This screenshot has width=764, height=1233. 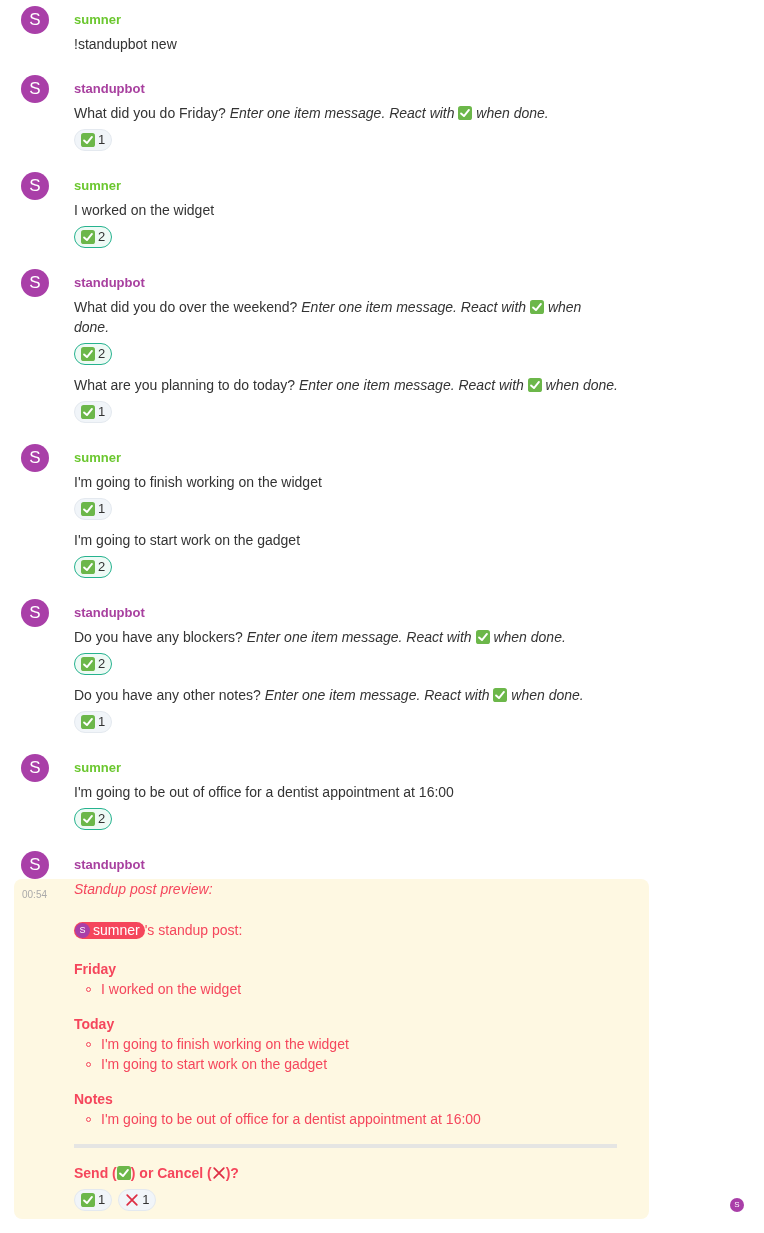 I want to click on question-text: Do you have any other notes?, so click(x=167, y=695).